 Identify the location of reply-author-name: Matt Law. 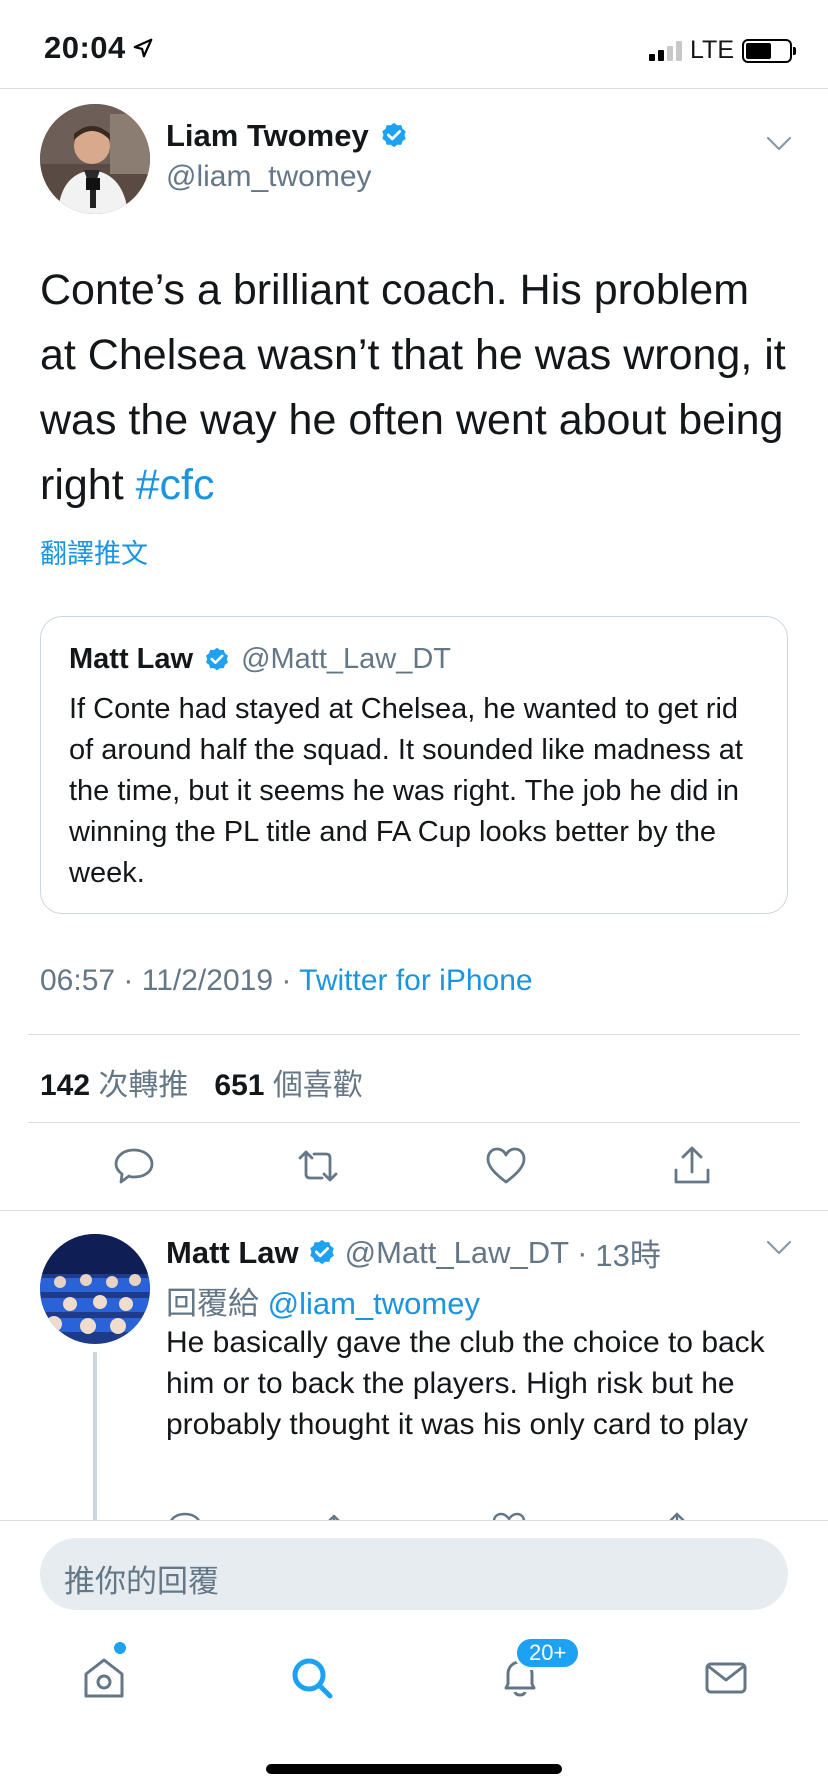
(232, 1253).